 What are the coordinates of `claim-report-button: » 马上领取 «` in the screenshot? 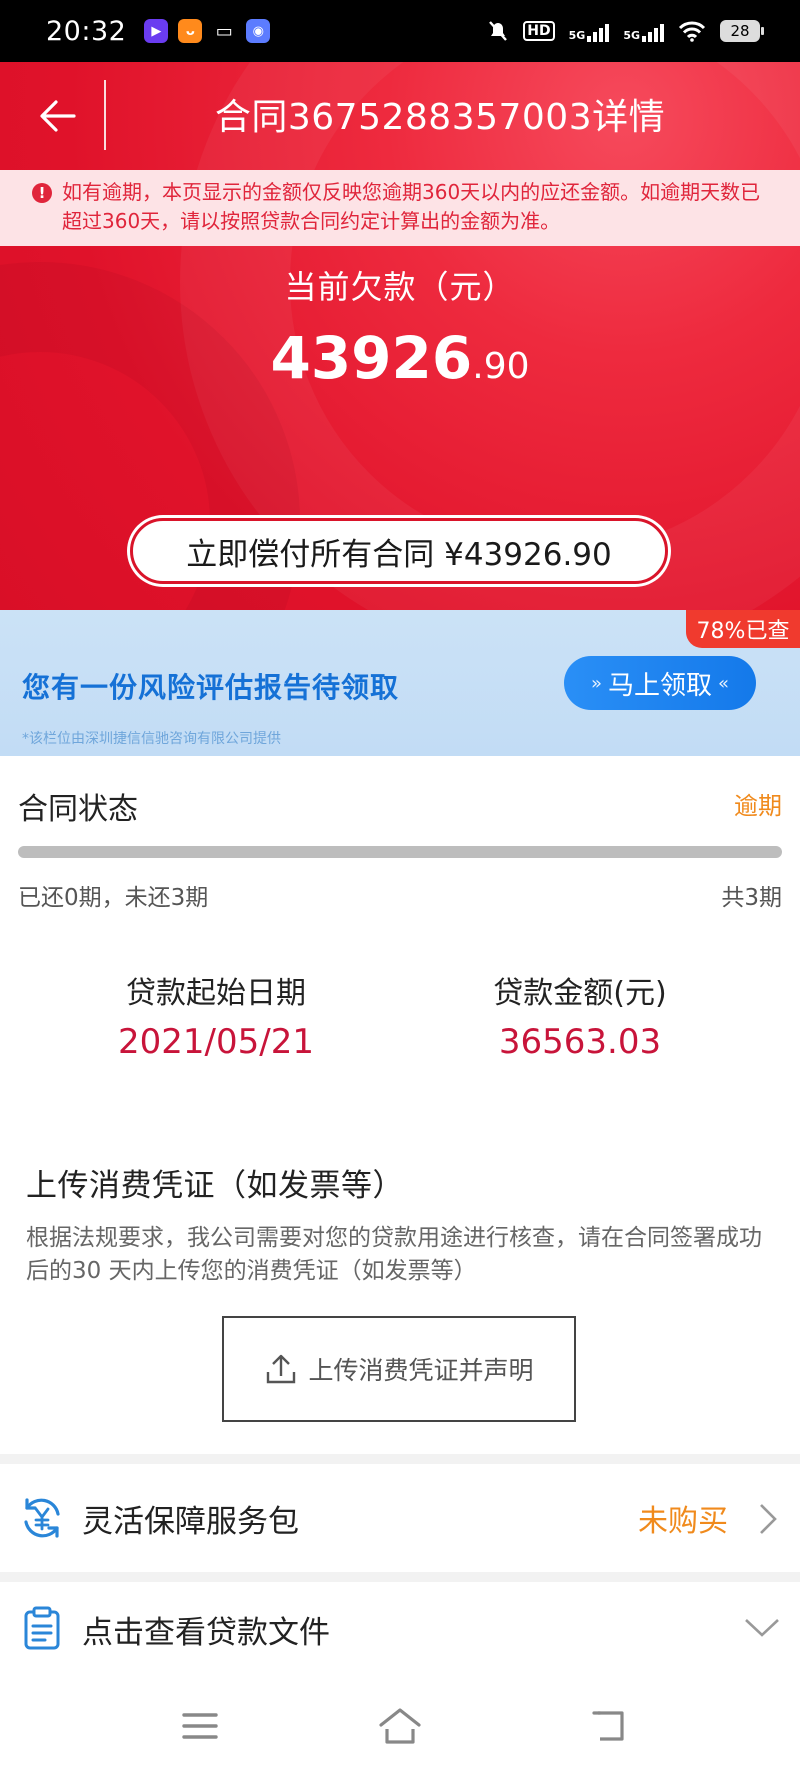 It's located at (660, 683).